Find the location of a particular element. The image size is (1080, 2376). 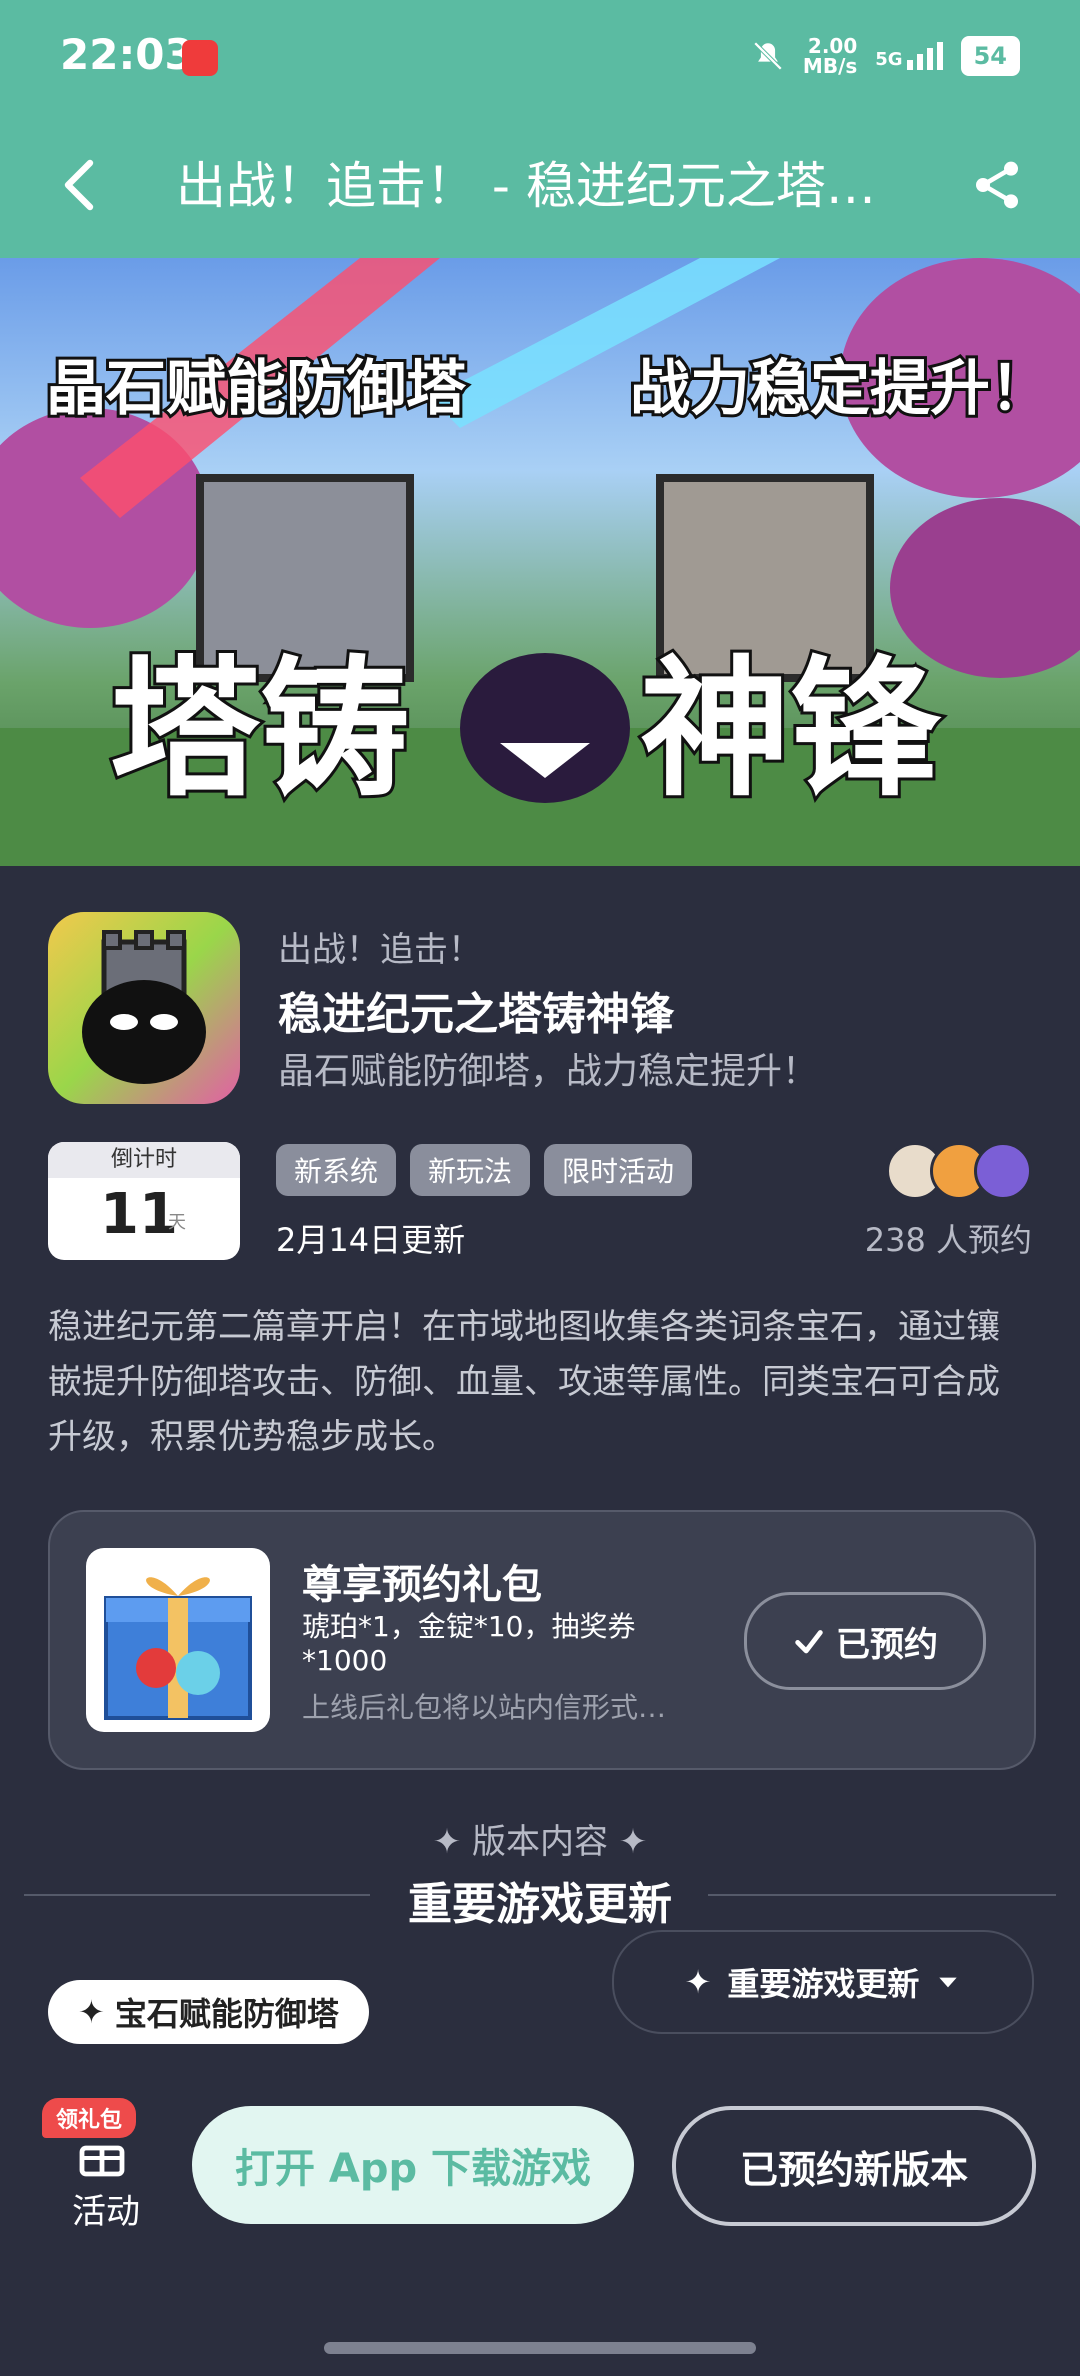

banner-left-caption: 晶石赋能防御塔 is located at coordinates (256, 389).